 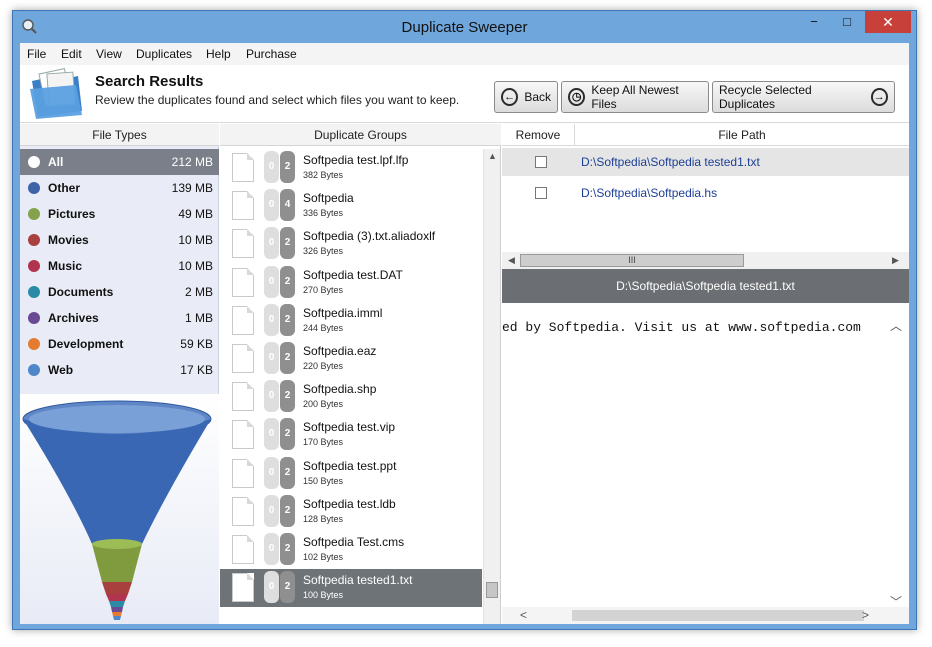 What do you see at coordinates (354, 542) in the screenshot?
I see `group-file-name: Softpedia Test.cms` at bounding box center [354, 542].